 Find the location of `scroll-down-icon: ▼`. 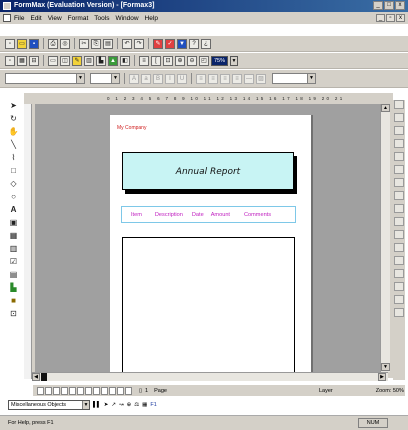

scroll-down-icon: ▼ is located at coordinates (385, 367).